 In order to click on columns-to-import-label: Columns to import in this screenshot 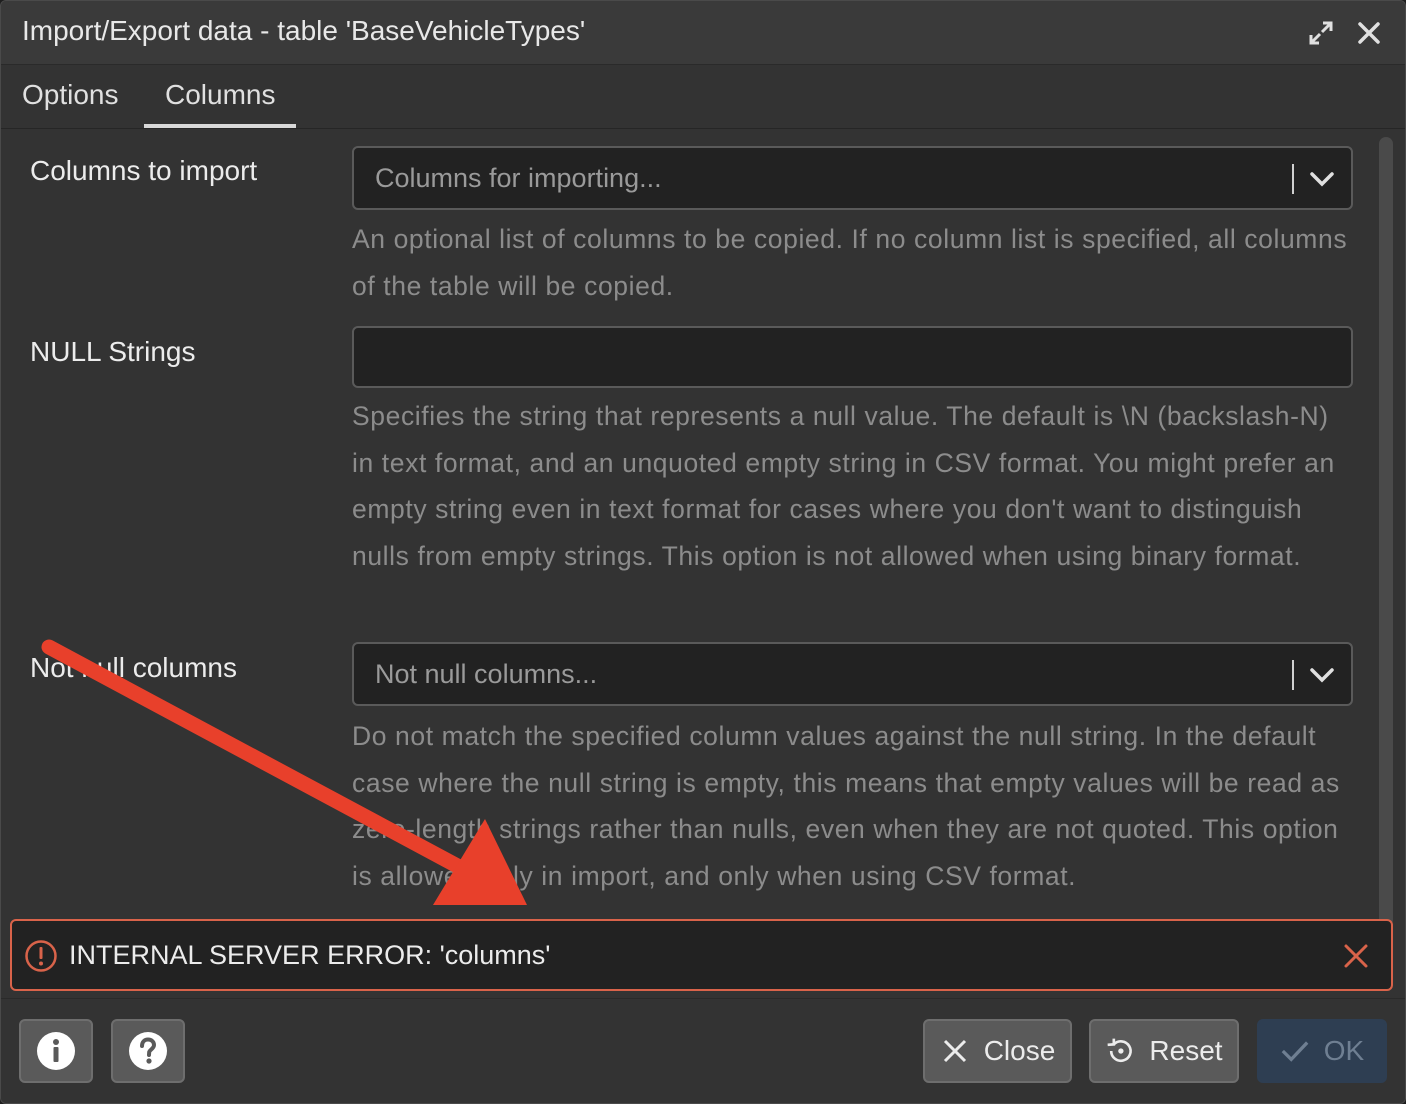, I will do `click(144, 170)`.